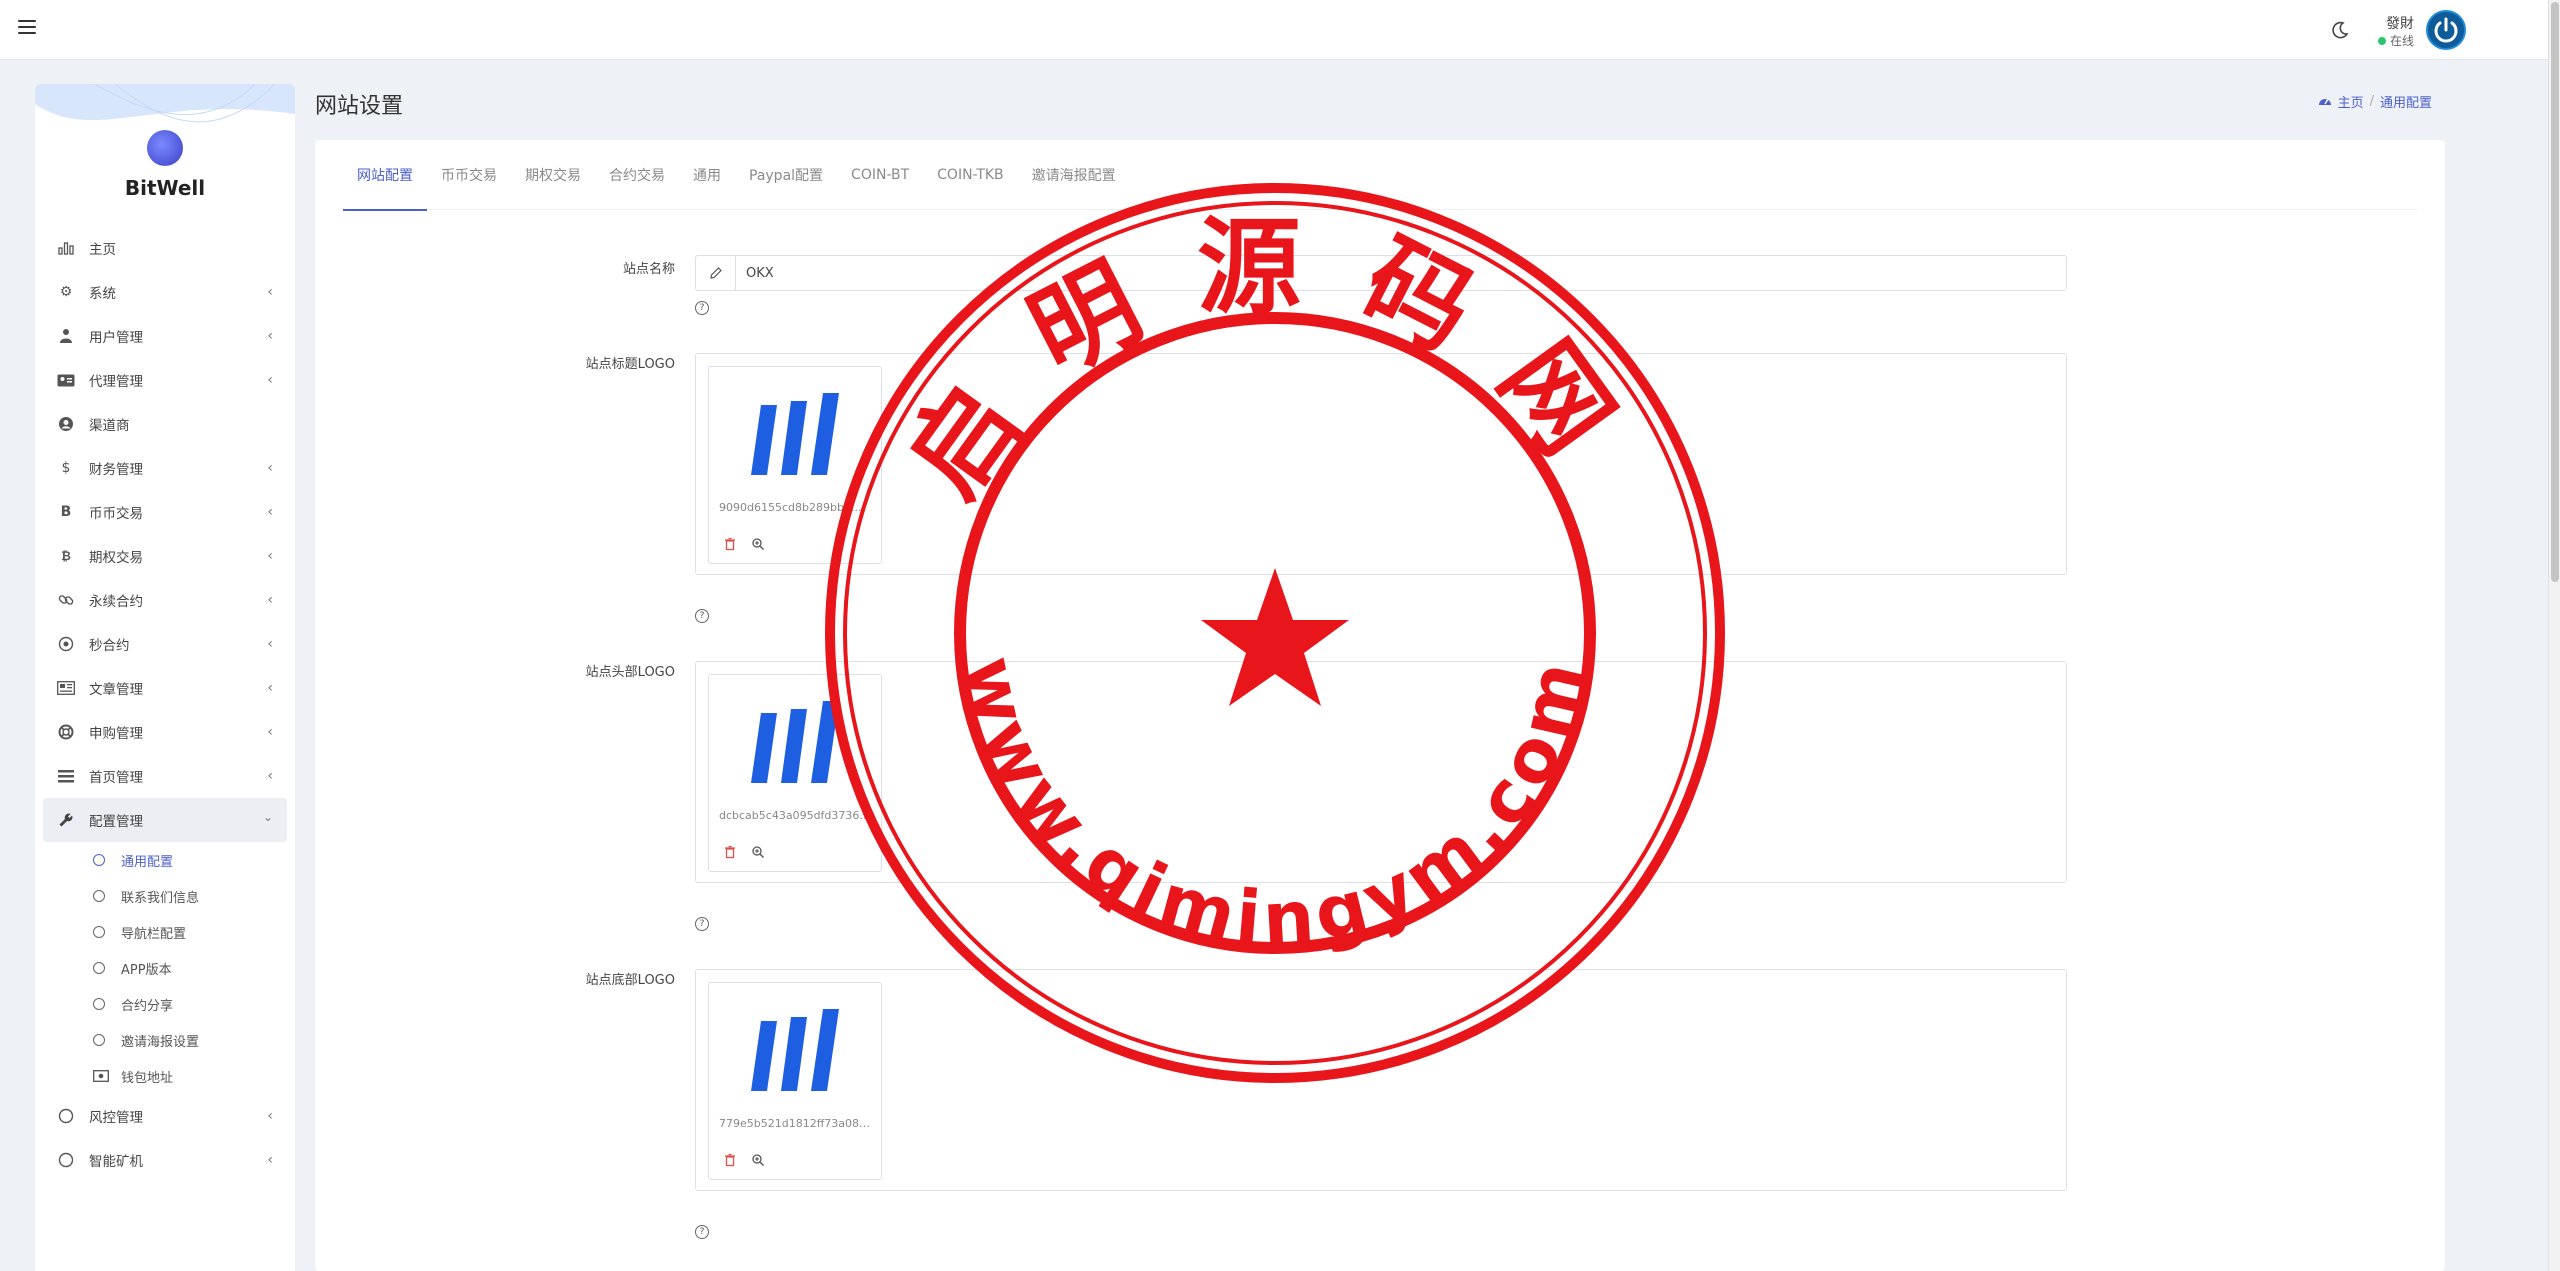 The image size is (2560, 1271). Describe the element at coordinates (116, 558) in the screenshot. I see `sidebar-item-label: 期权交易` at that location.